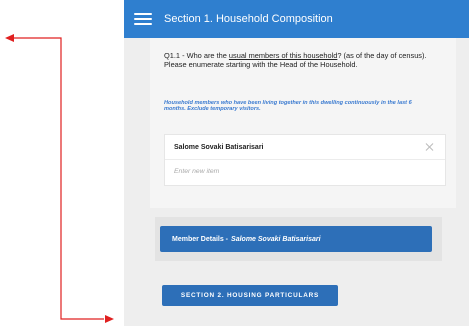  I want to click on member-details-label: Member Details -, so click(200, 239).